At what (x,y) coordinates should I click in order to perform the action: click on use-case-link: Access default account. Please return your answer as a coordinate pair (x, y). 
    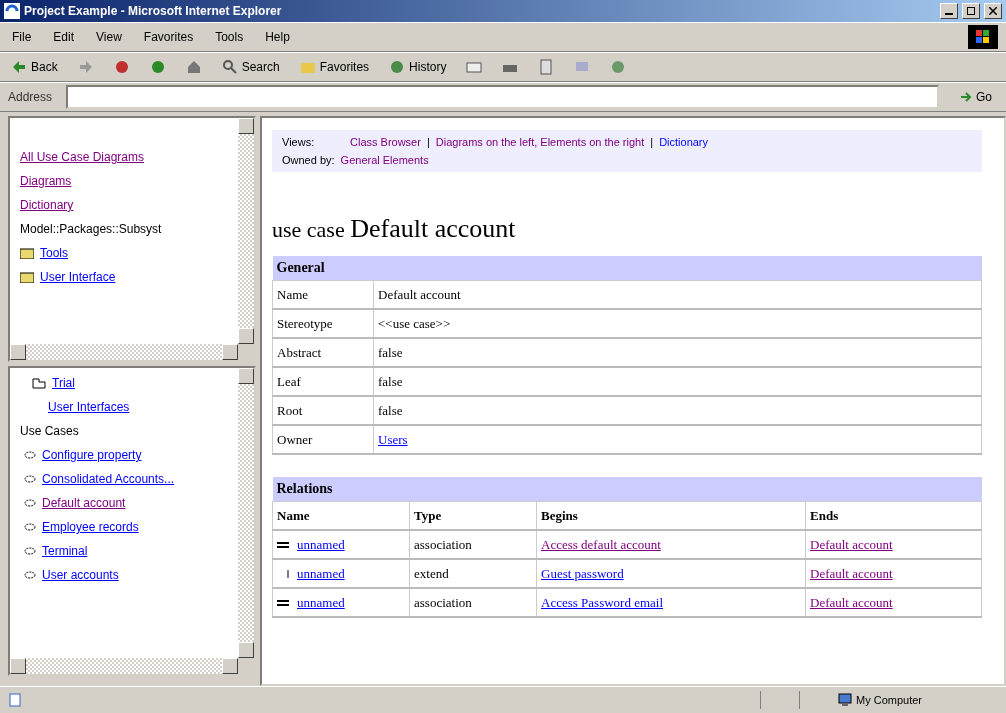
    Looking at the image, I should click on (601, 544).